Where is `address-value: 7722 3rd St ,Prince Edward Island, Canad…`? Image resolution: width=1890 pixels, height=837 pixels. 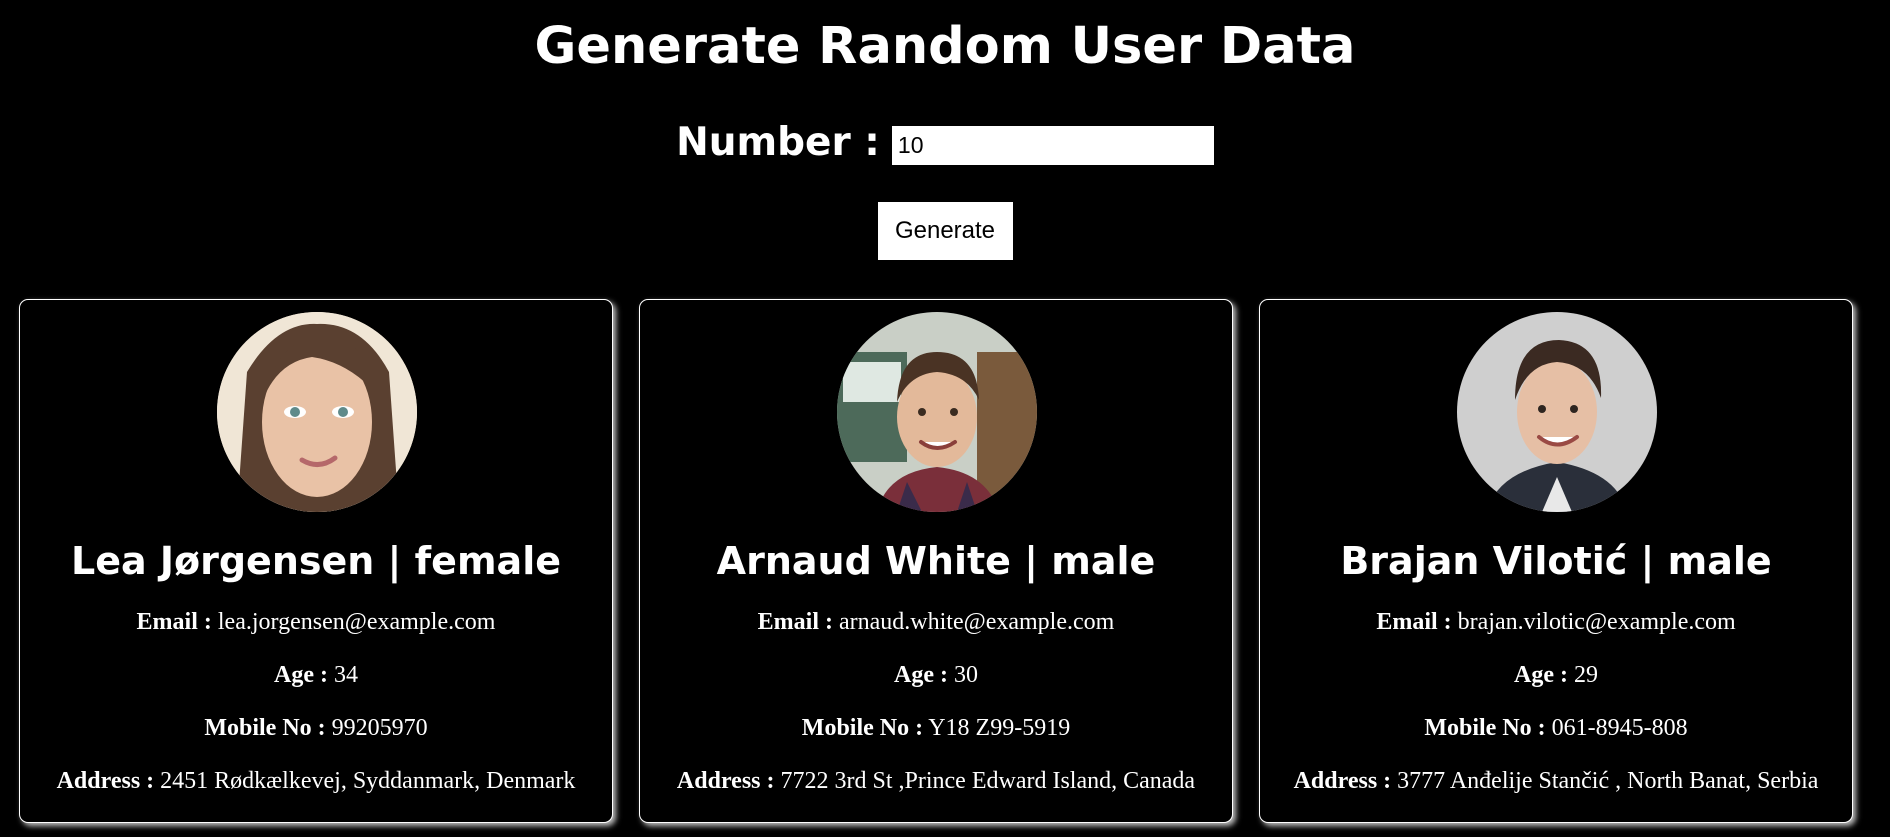
address-value: 7722 3rd St ,Prince Edward Island, Canad… is located at coordinates (988, 781).